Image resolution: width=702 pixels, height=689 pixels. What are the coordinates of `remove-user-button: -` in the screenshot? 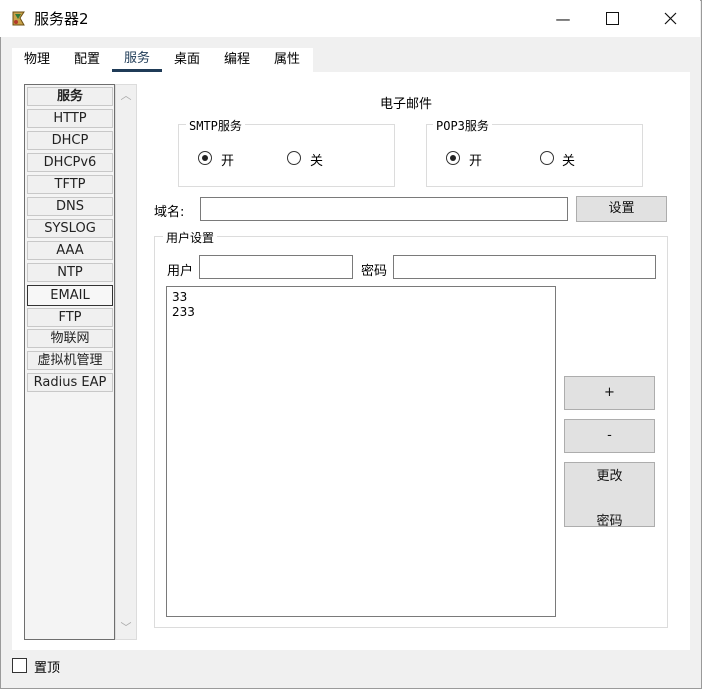 It's located at (609, 436).